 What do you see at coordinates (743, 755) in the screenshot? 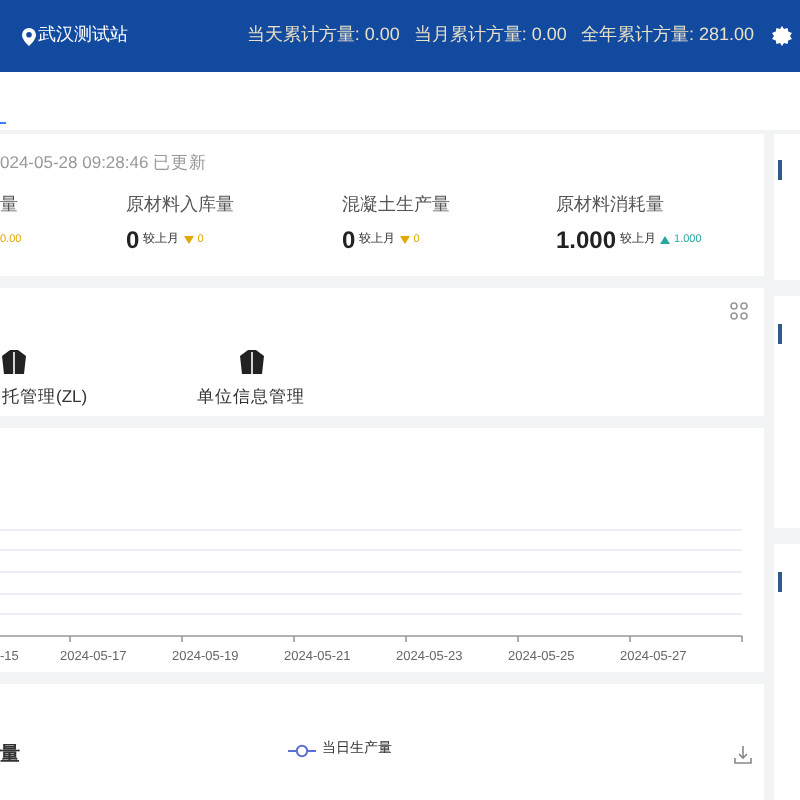
I see `download-icon` at bounding box center [743, 755].